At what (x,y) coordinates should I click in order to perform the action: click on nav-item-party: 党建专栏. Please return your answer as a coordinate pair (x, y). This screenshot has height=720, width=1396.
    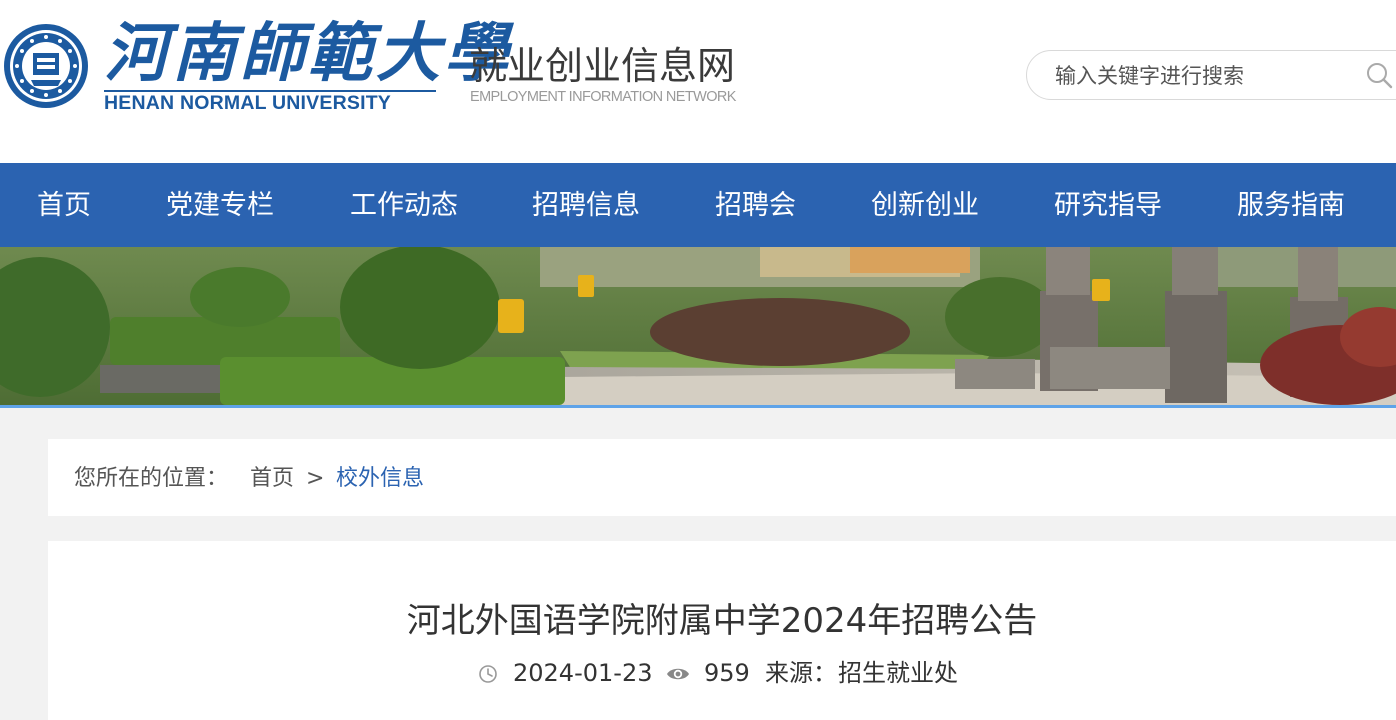
    Looking at the image, I should click on (220, 205).